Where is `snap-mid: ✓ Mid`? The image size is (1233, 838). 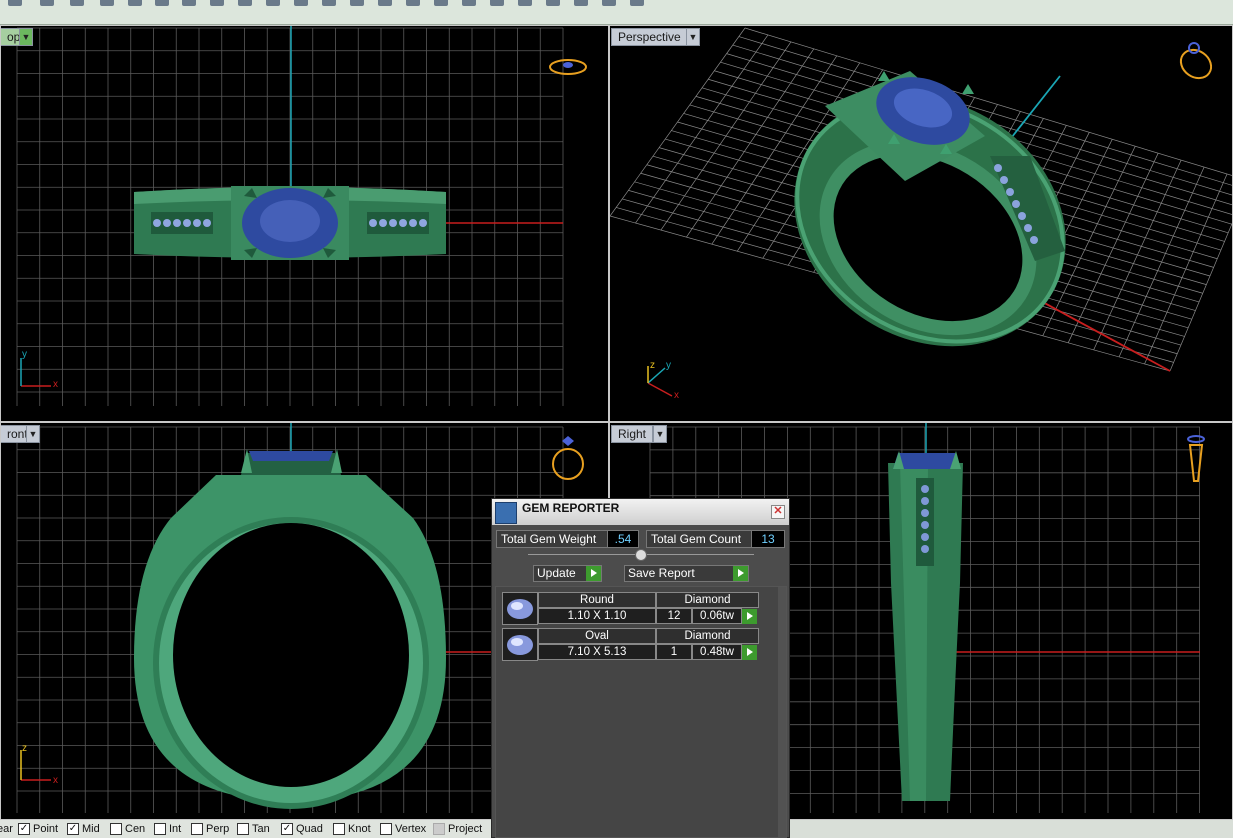 snap-mid: ✓ Mid is located at coordinates (83, 829).